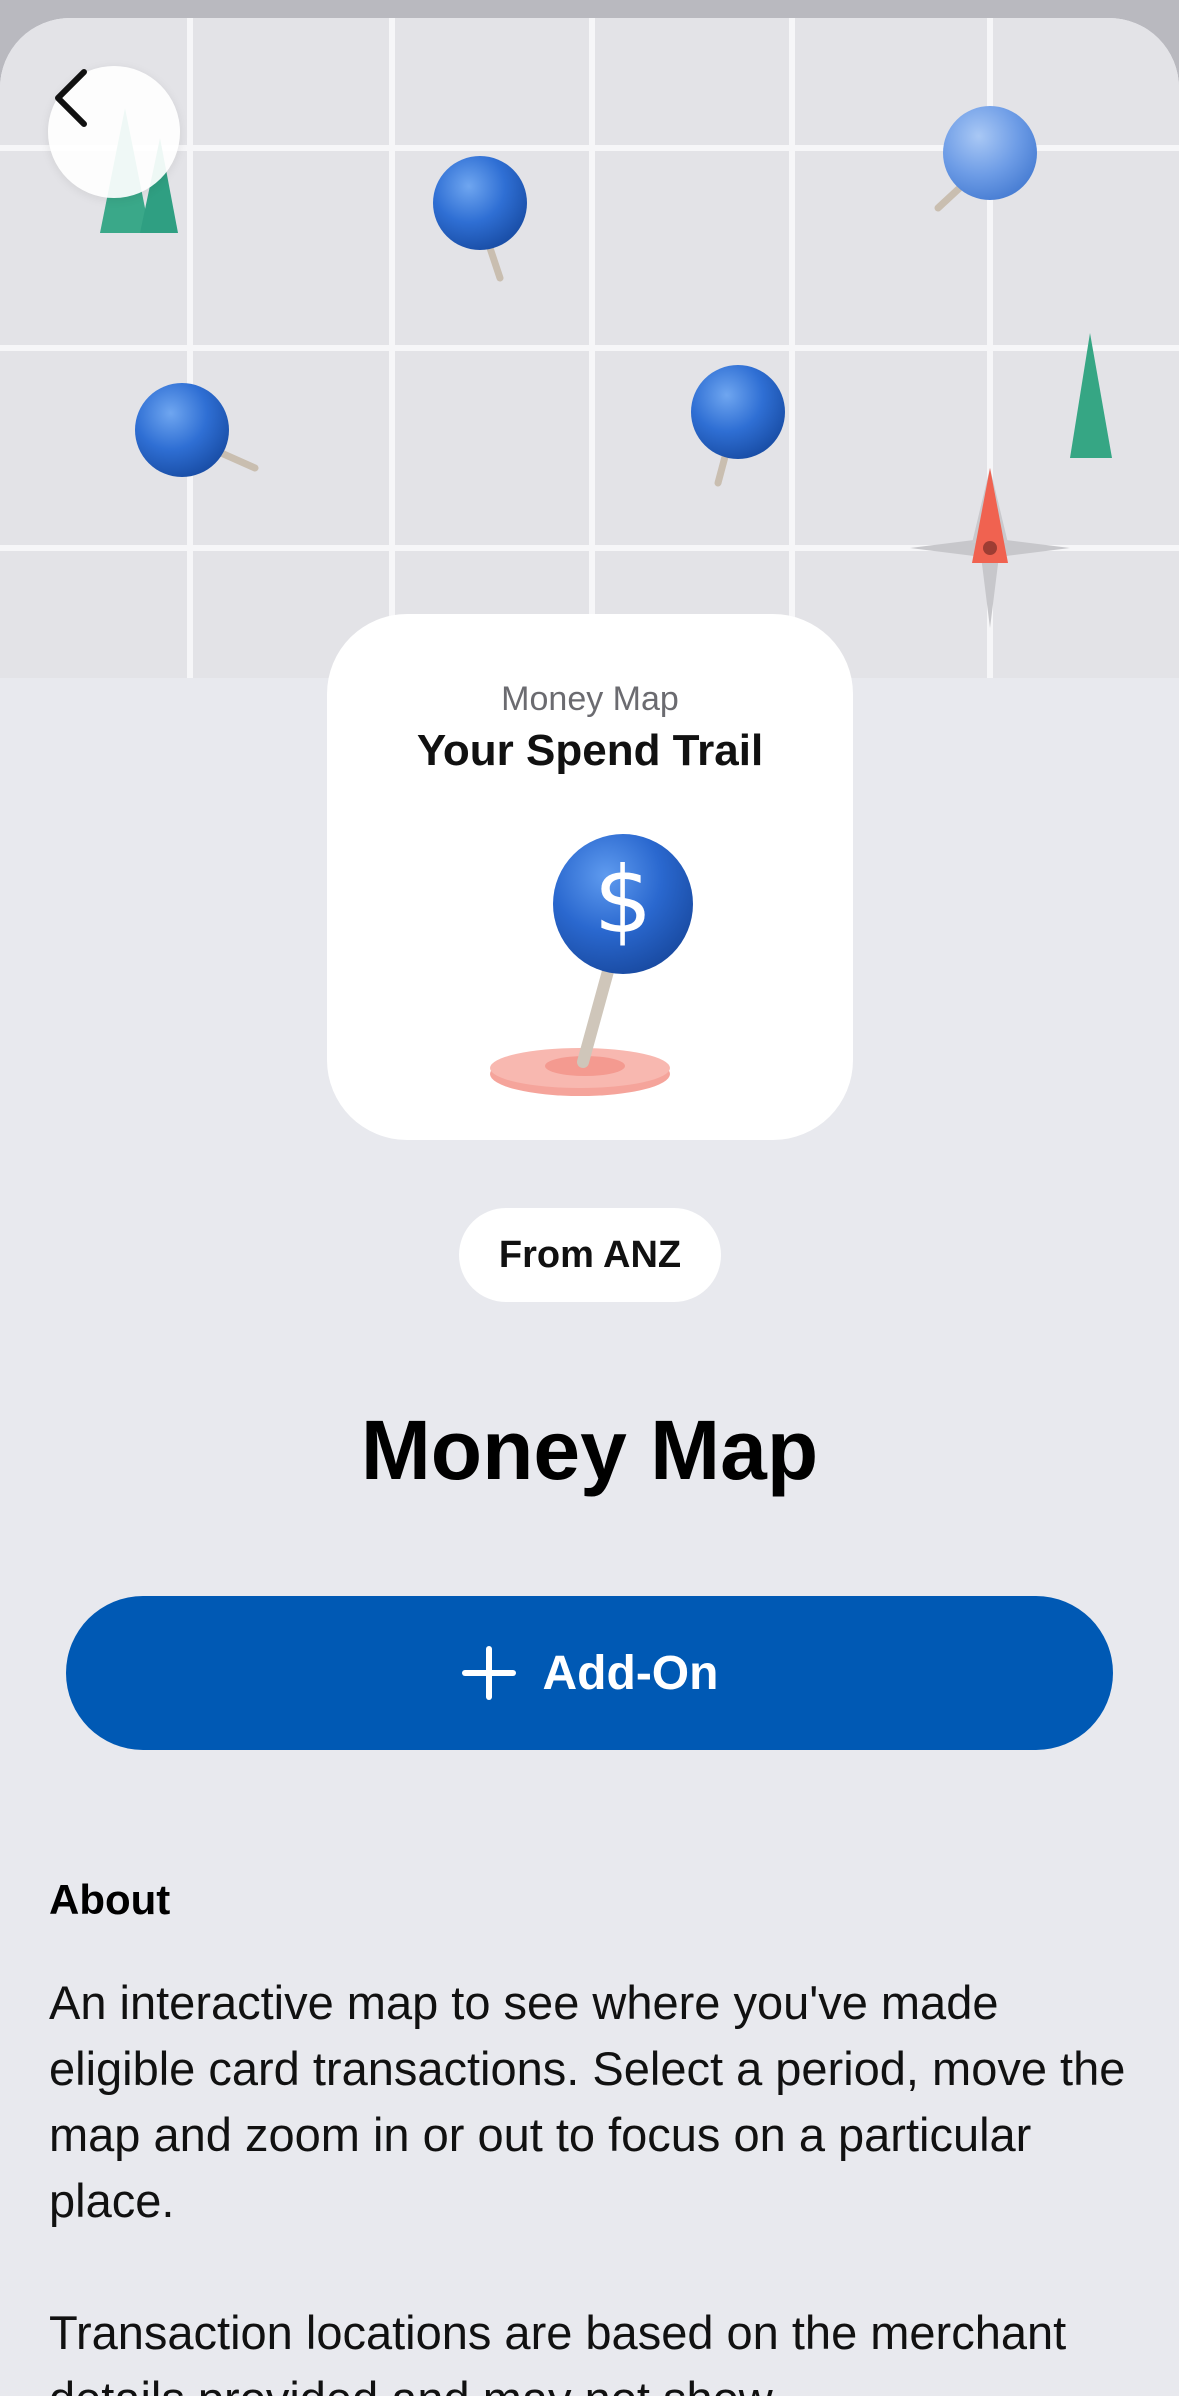 The height and width of the screenshot is (2396, 1179). Describe the element at coordinates (110, 1899) in the screenshot. I see `about-heading: About` at that location.